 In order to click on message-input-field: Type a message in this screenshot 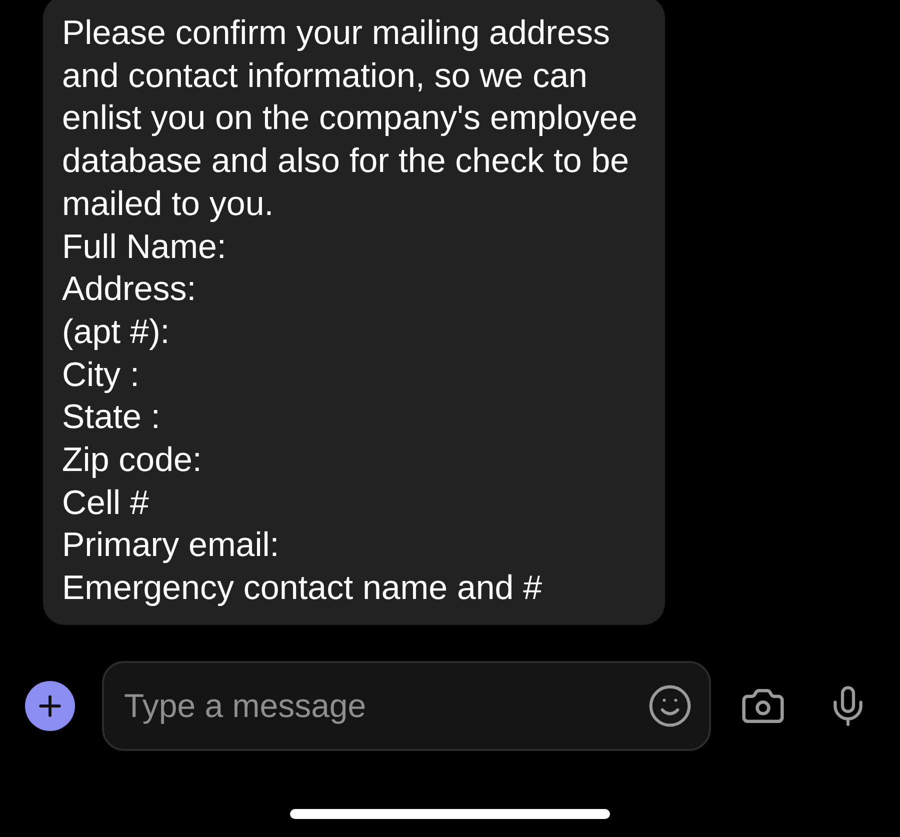, I will do `click(385, 706)`.